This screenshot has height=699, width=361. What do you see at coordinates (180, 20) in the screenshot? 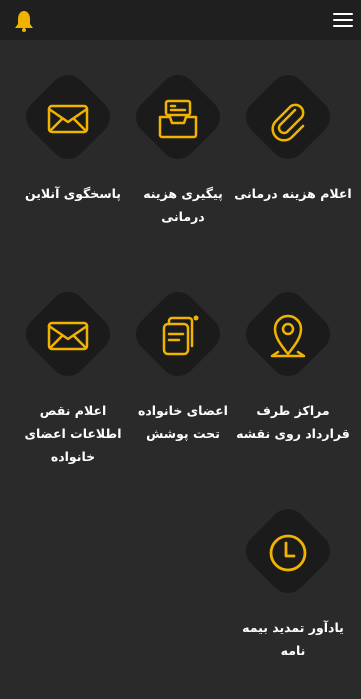
I see `top-bar` at bounding box center [180, 20].